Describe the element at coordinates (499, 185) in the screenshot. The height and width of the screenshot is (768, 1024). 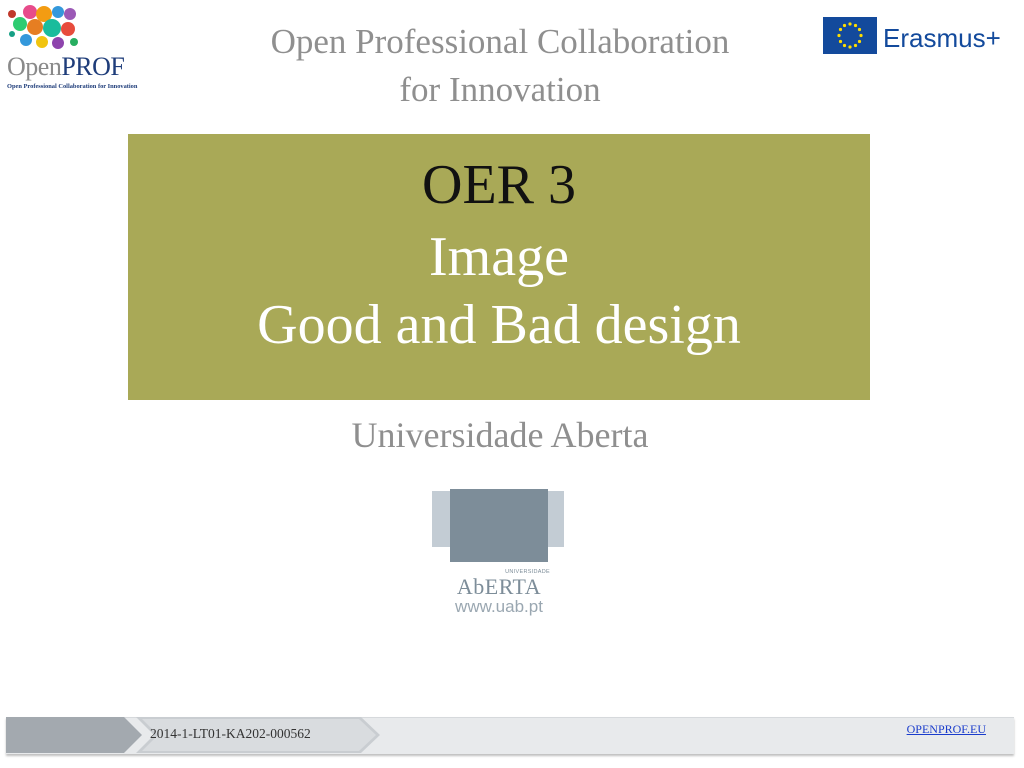
I see `title-line-oer: OER 3` at that location.